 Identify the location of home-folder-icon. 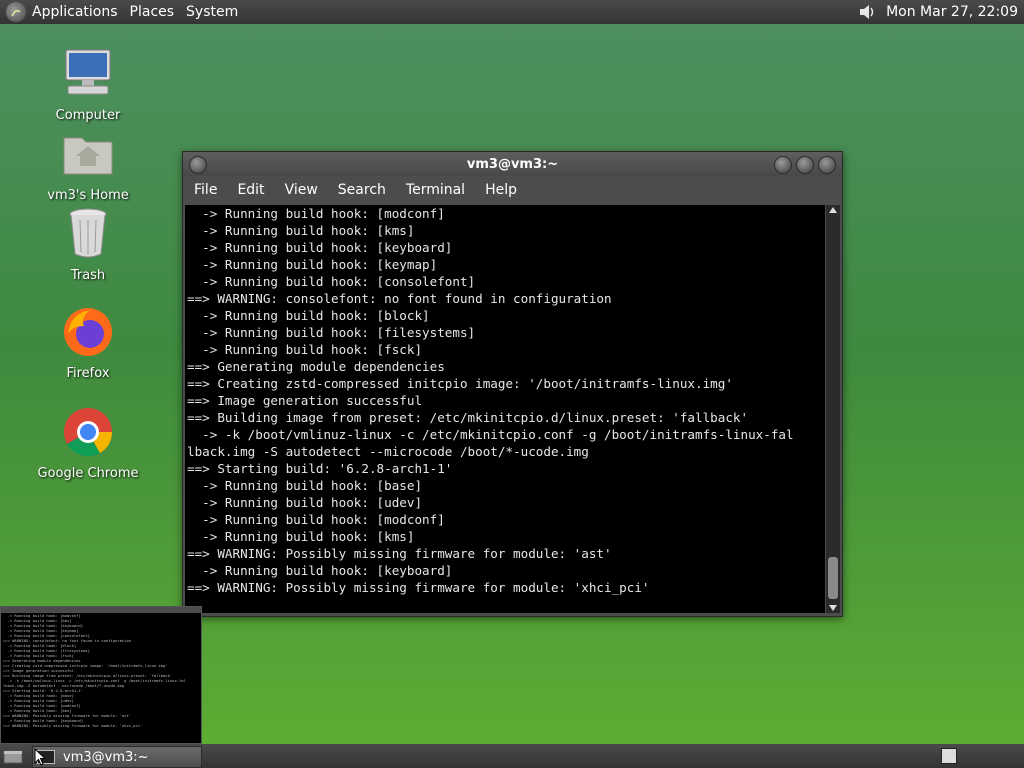
(88, 156).